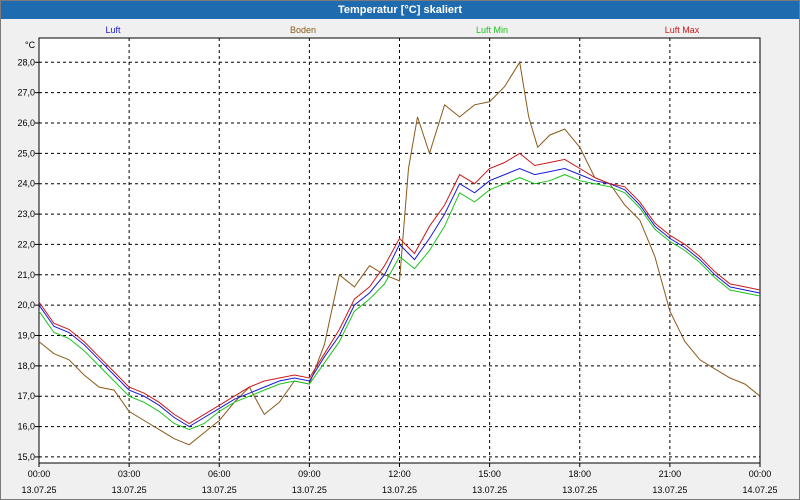 The image size is (800, 500). I want to click on legend-entry-luft-min: Luft Min, so click(492, 30).